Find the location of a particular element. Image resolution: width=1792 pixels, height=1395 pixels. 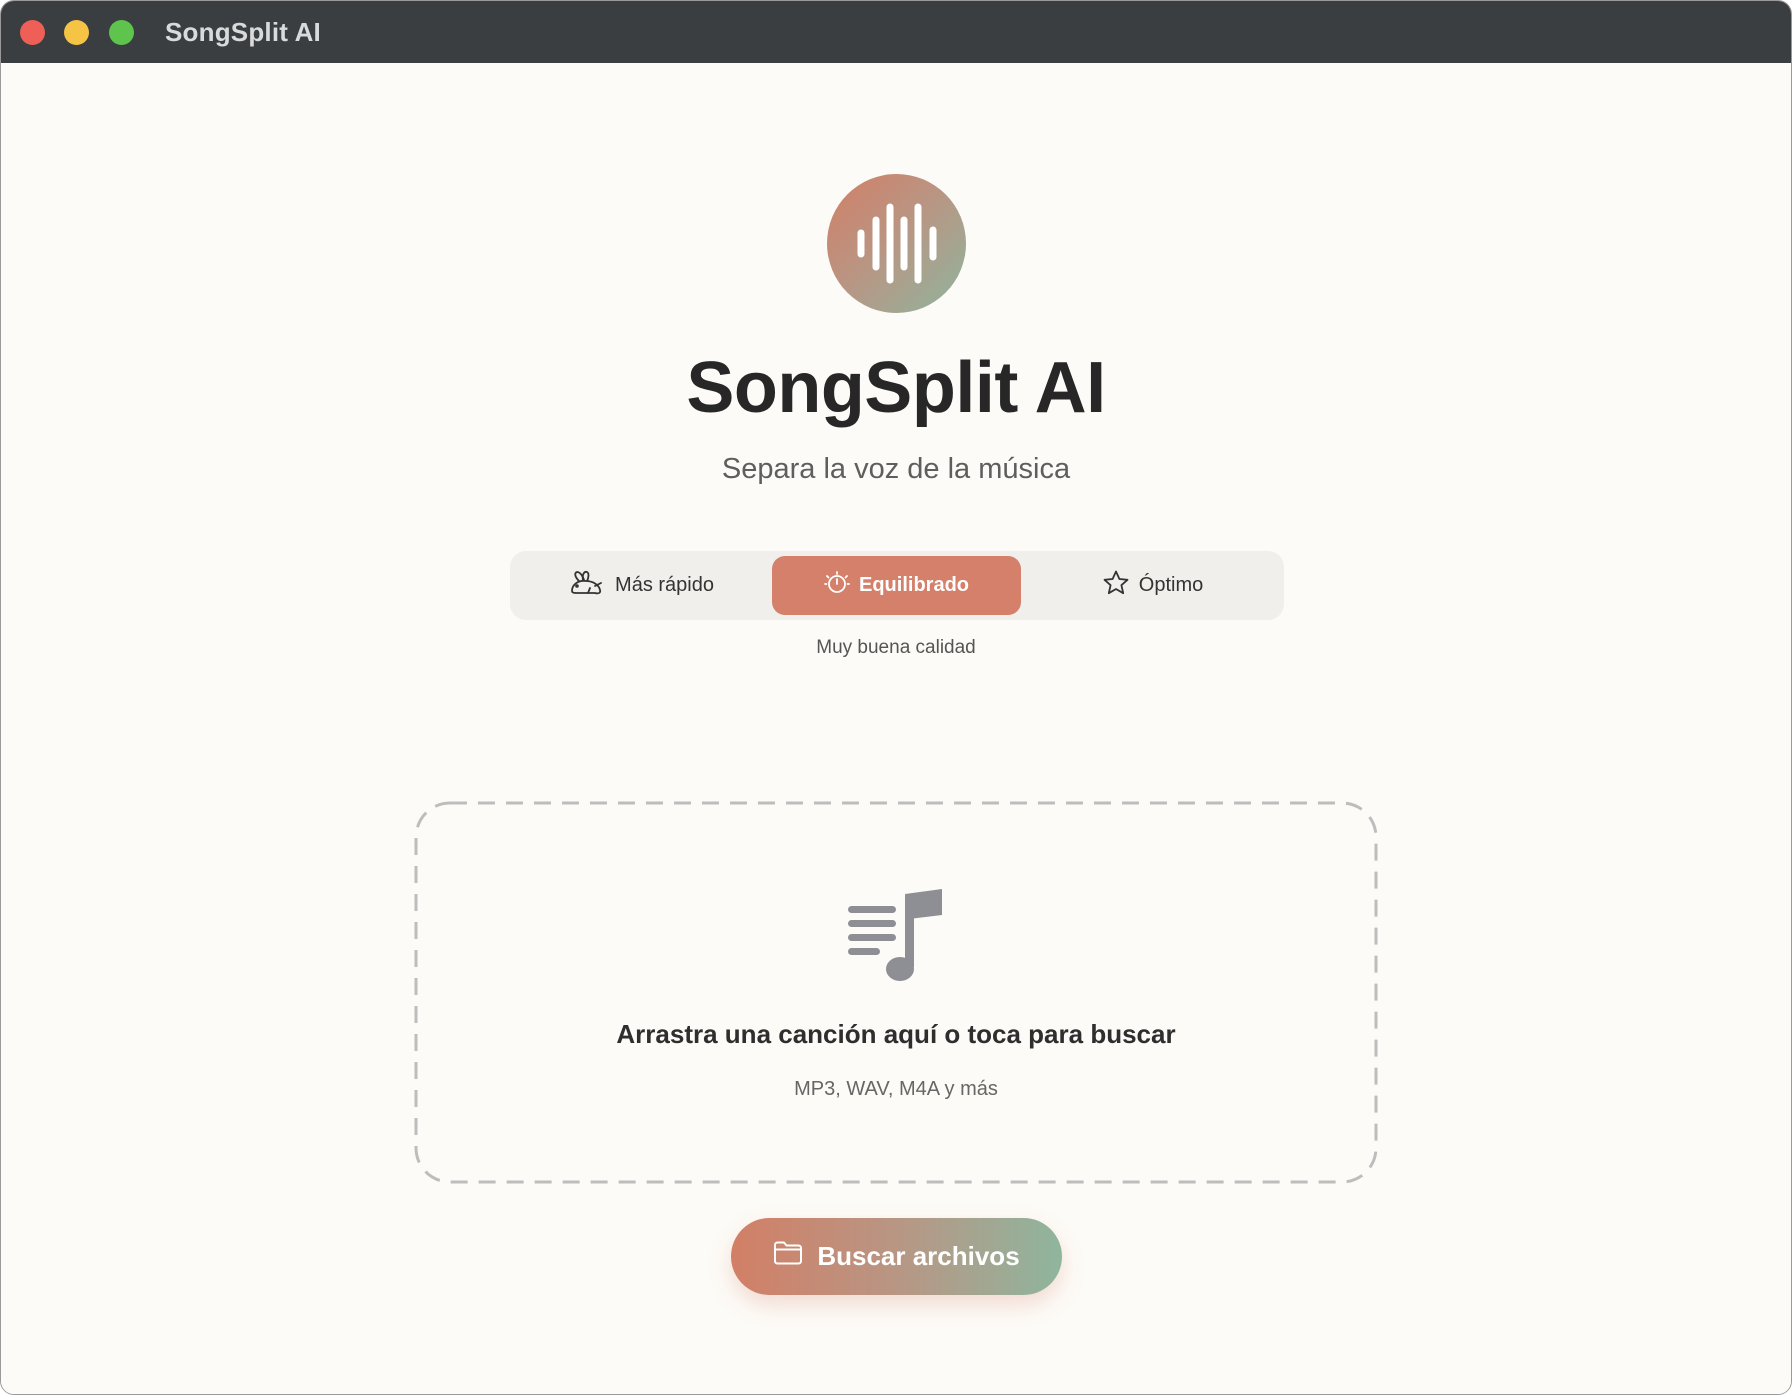

browse-files-button: Buscar archivos is located at coordinates (896, 1256).